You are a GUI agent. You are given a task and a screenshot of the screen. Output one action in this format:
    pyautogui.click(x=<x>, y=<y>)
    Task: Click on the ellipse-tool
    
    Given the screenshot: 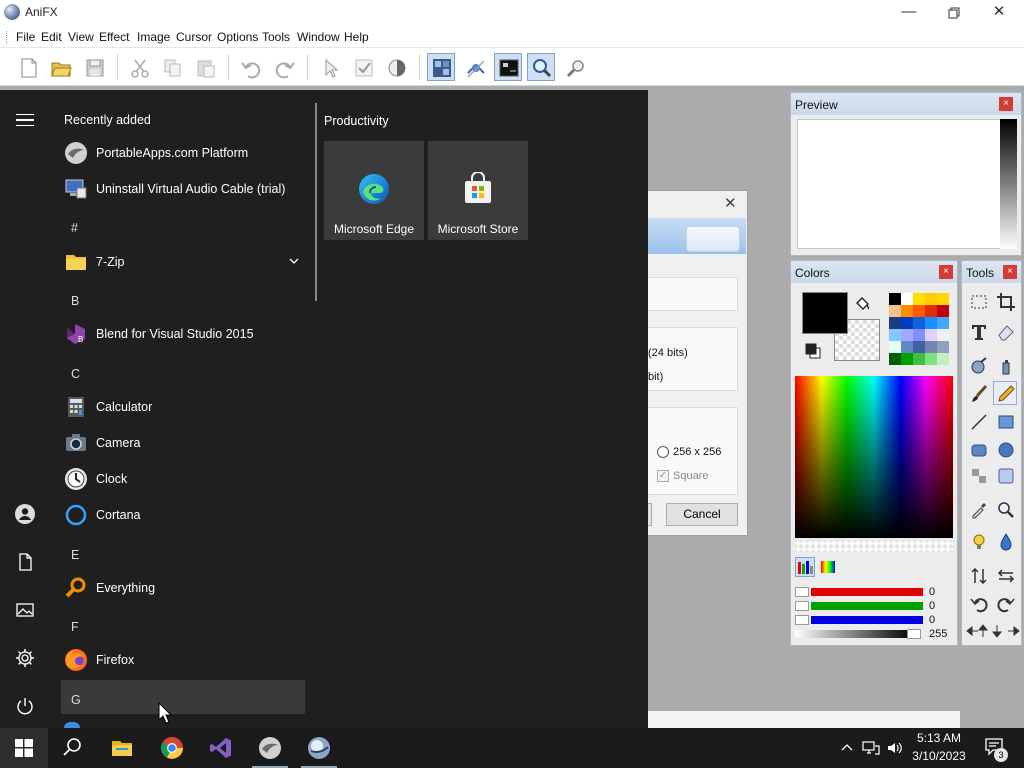 What is the action you would take?
    pyautogui.click(x=1005, y=449)
    